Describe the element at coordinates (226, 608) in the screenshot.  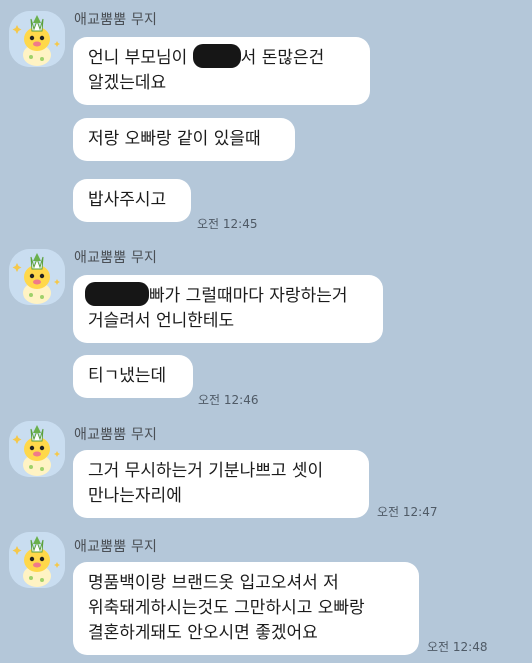
I see `message-line: 위축돼게하시는것도 그만하시고 오빠랑` at that location.